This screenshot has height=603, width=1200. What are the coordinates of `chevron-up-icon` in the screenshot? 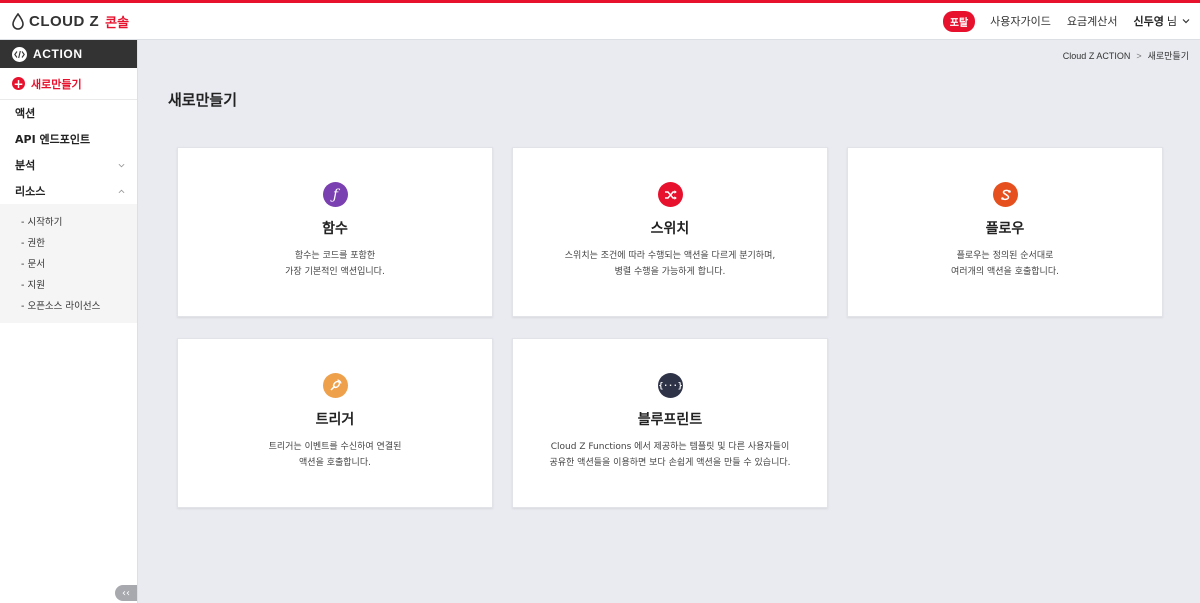 It's located at (121, 191).